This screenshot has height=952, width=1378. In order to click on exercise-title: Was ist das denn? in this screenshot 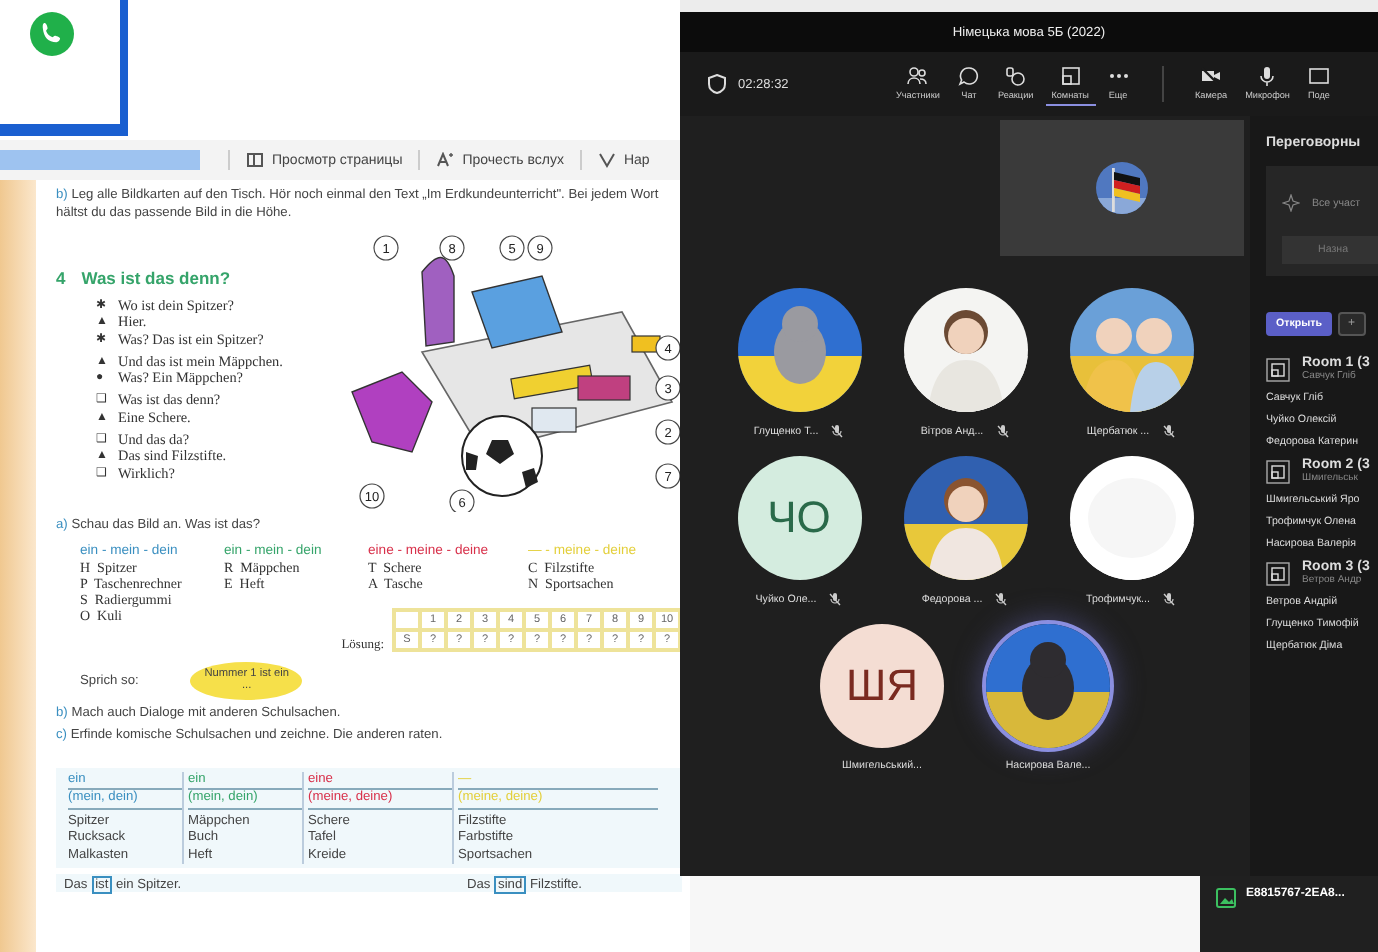, I will do `click(156, 278)`.